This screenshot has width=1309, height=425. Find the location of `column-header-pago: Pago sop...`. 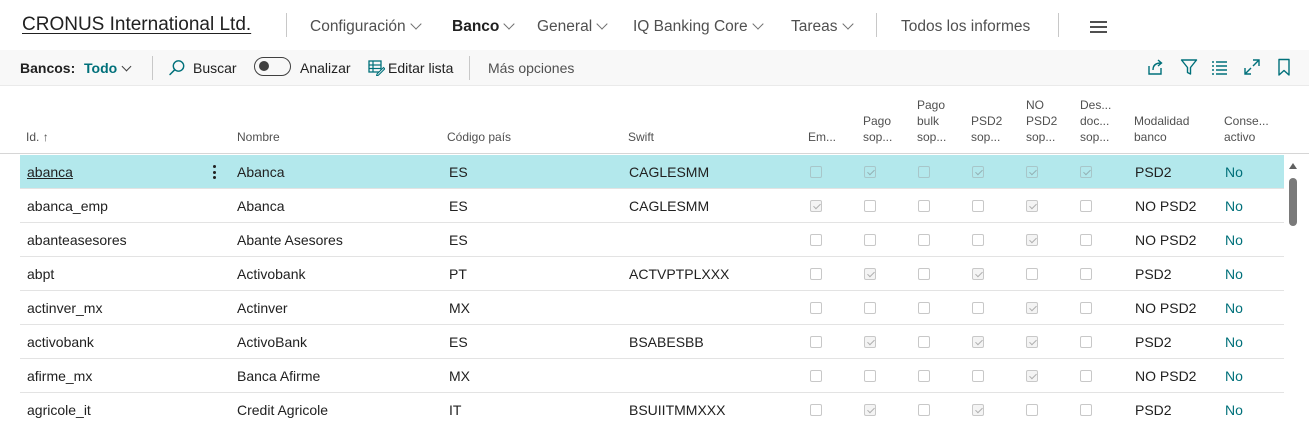

column-header-pago: Pago sop... is located at coordinates (877, 129).